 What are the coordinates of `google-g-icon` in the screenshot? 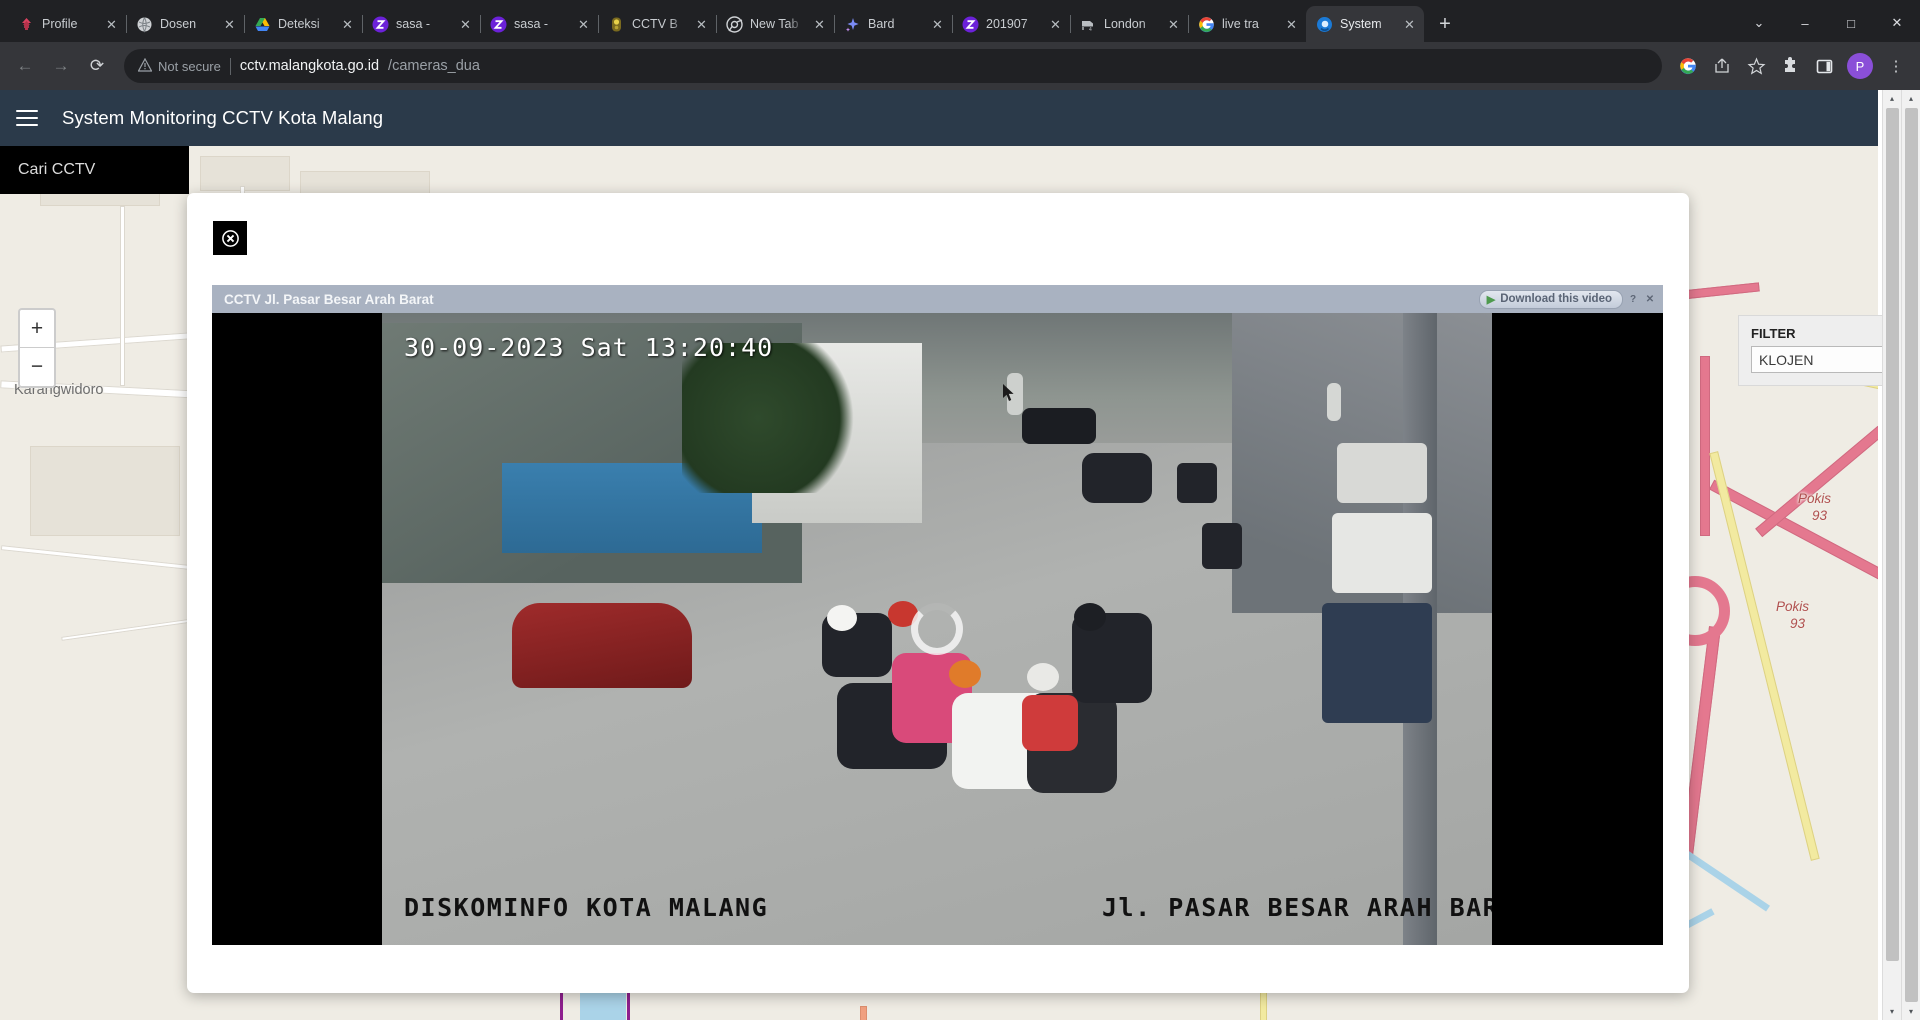 It's located at (1688, 66).